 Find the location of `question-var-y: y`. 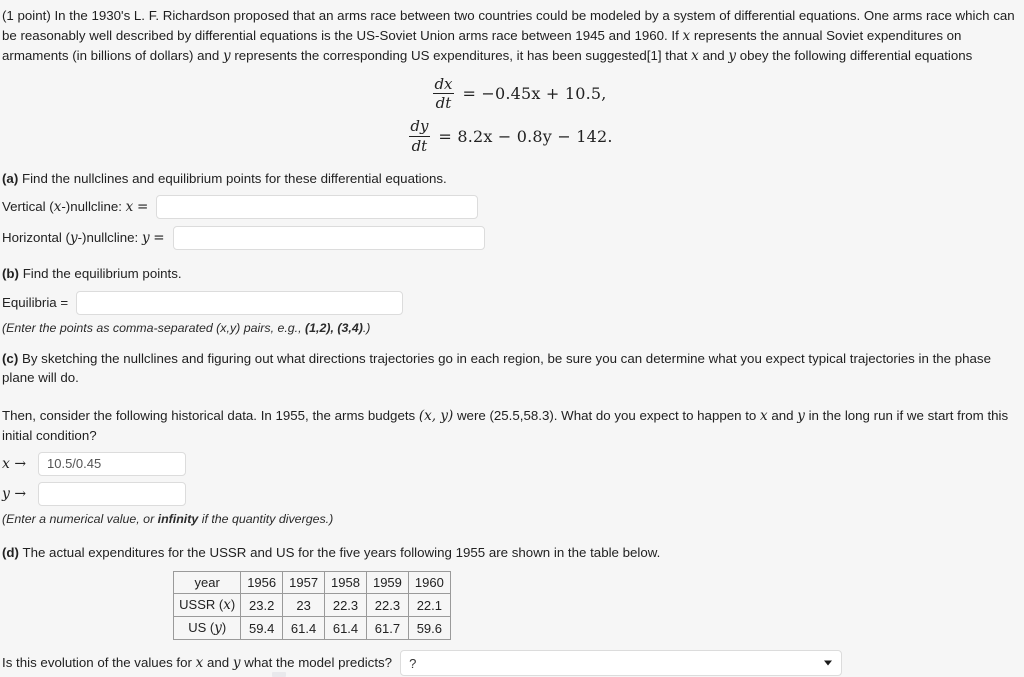

question-var-y: y is located at coordinates (236, 663).